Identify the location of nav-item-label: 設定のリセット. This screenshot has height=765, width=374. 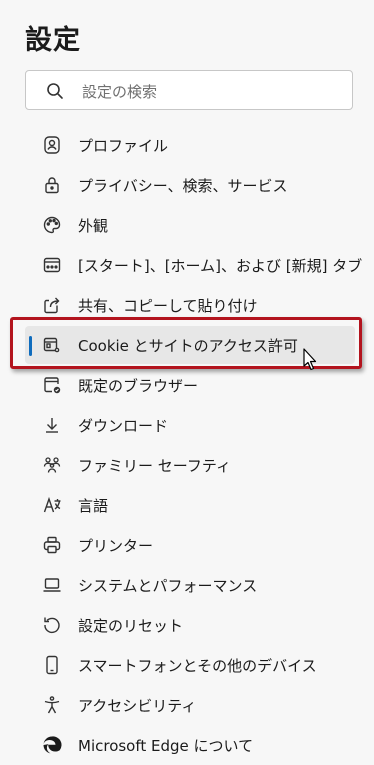
(131, 626).